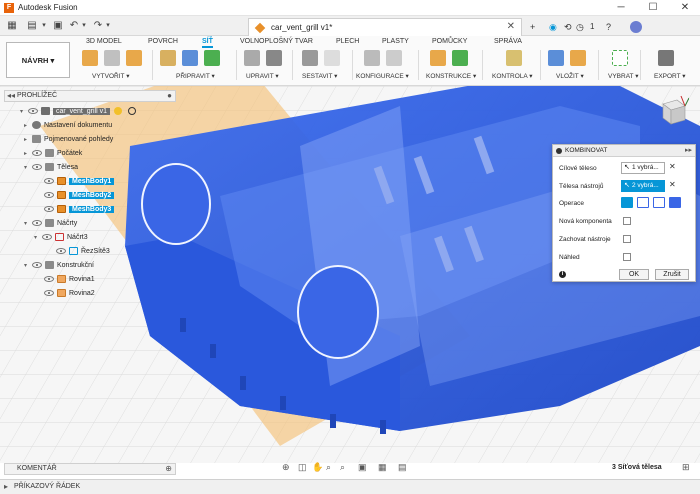  Describe the element at coordinates (286, 467) in the screenshot. I see `orbit-icon: ⊕` at that location.